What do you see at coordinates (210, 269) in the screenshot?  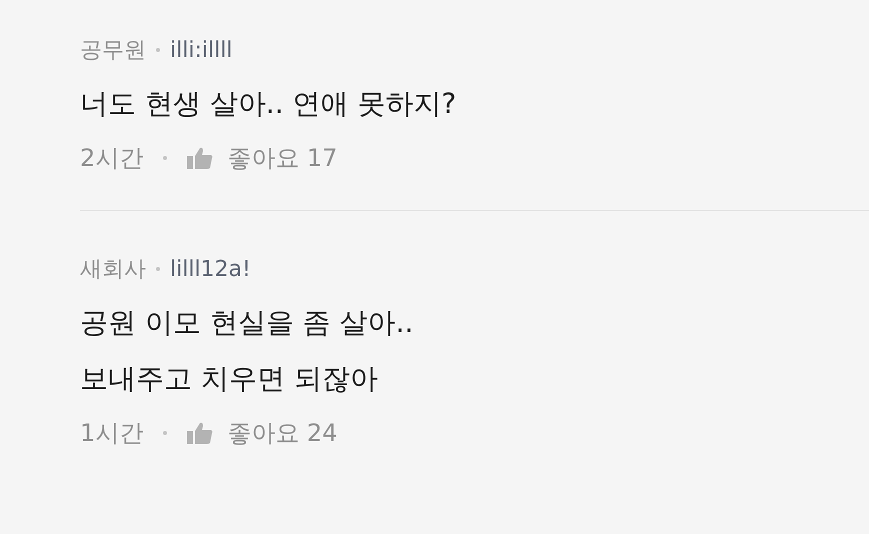 I see `user-id: lilll12a!` at bounding box center [210, 269].